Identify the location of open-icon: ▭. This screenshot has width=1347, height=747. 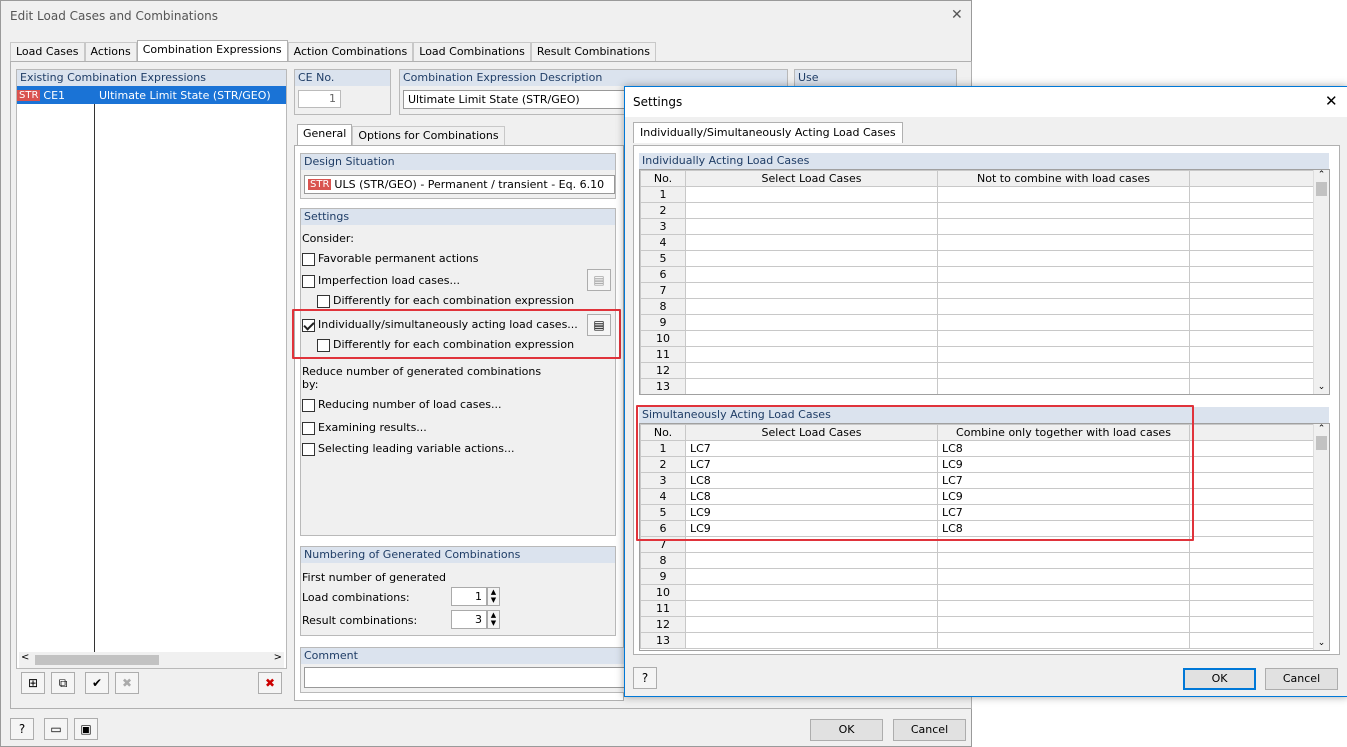
(56, 729).